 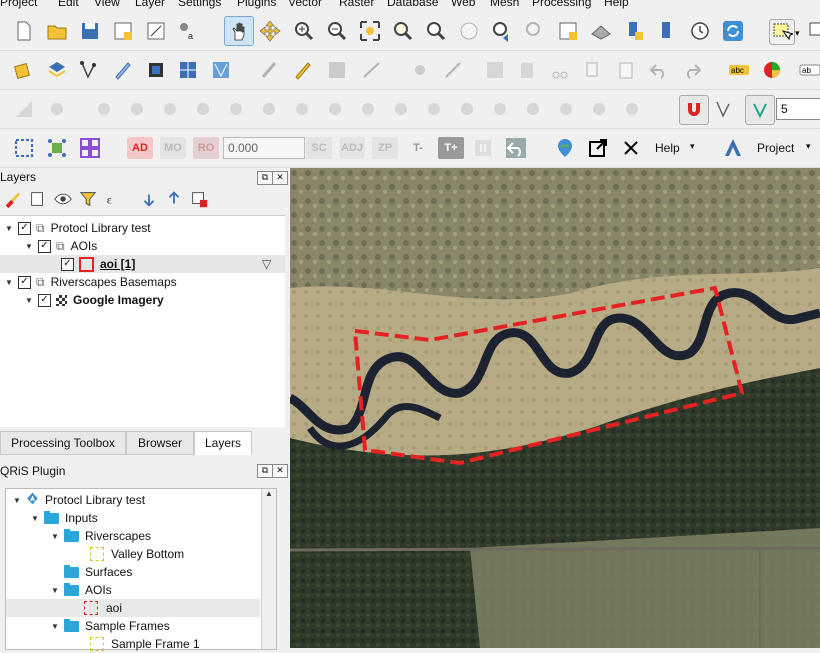 I want to click on offset-point-icon, so click(x=533, y=109).